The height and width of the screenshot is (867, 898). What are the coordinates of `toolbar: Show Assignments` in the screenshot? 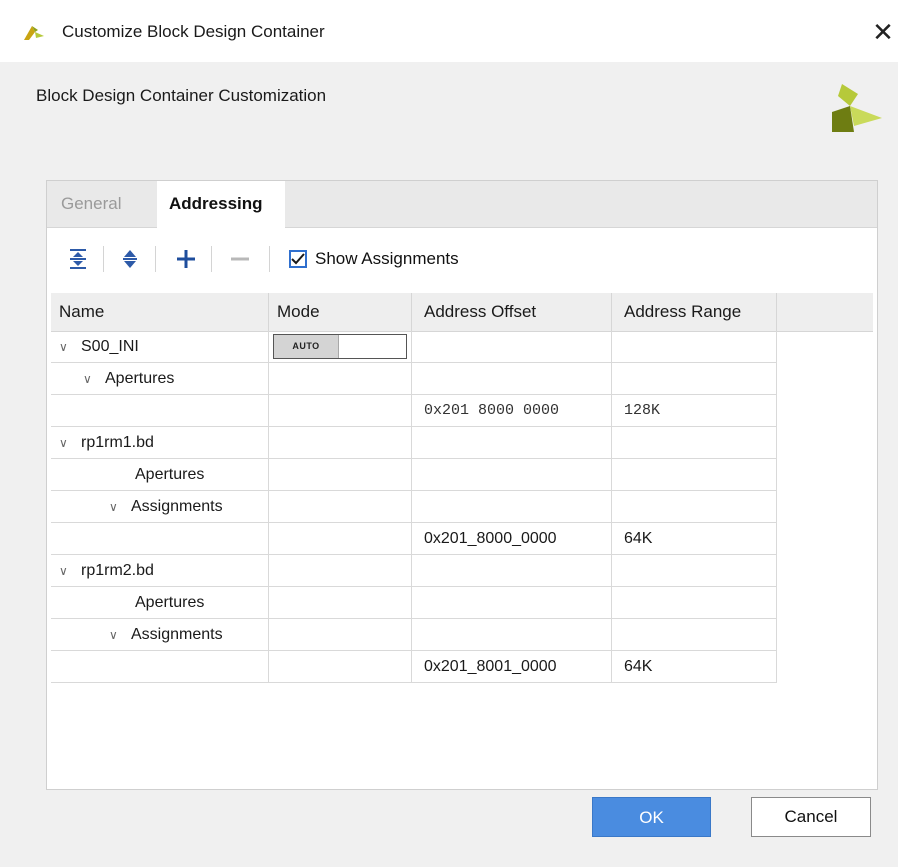 It's located at (462, 259).